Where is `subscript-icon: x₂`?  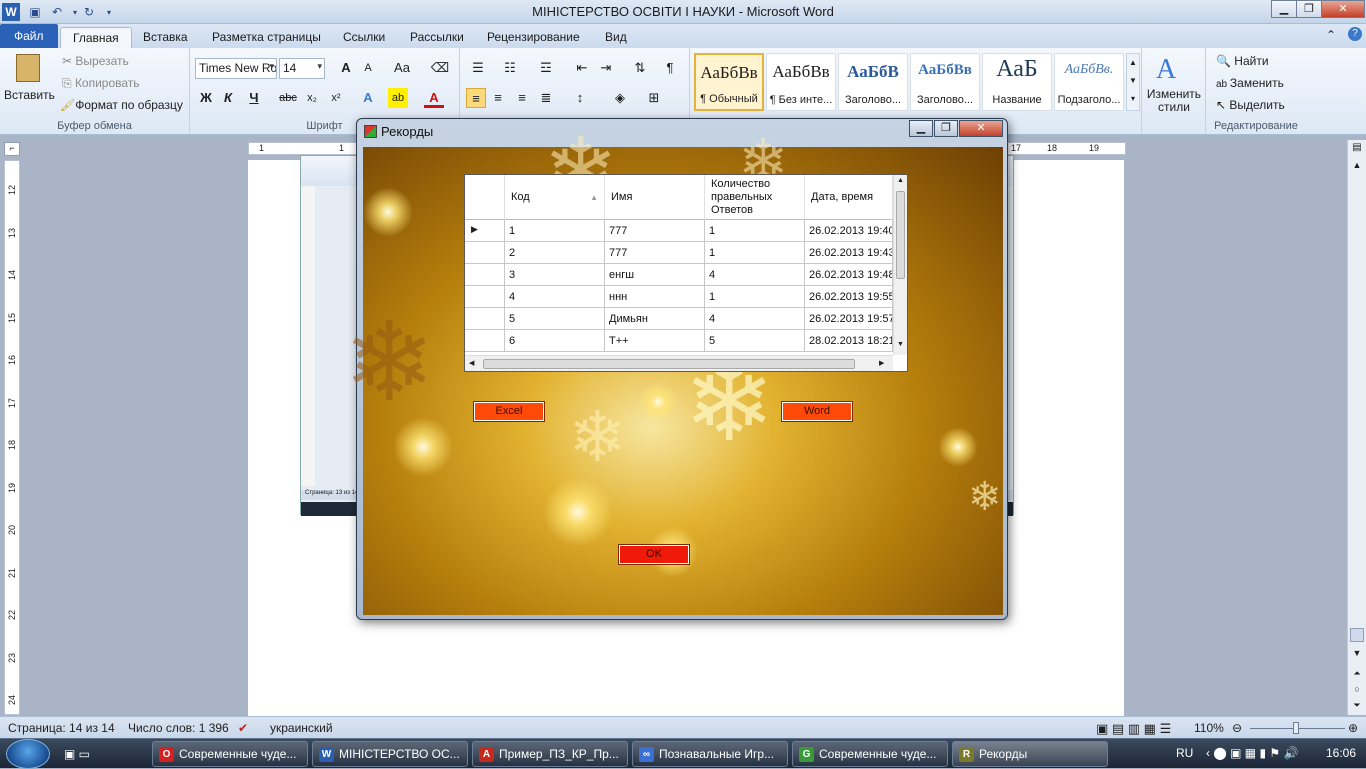
subscript-icon: x₂ is located at coordinates (312, 98).